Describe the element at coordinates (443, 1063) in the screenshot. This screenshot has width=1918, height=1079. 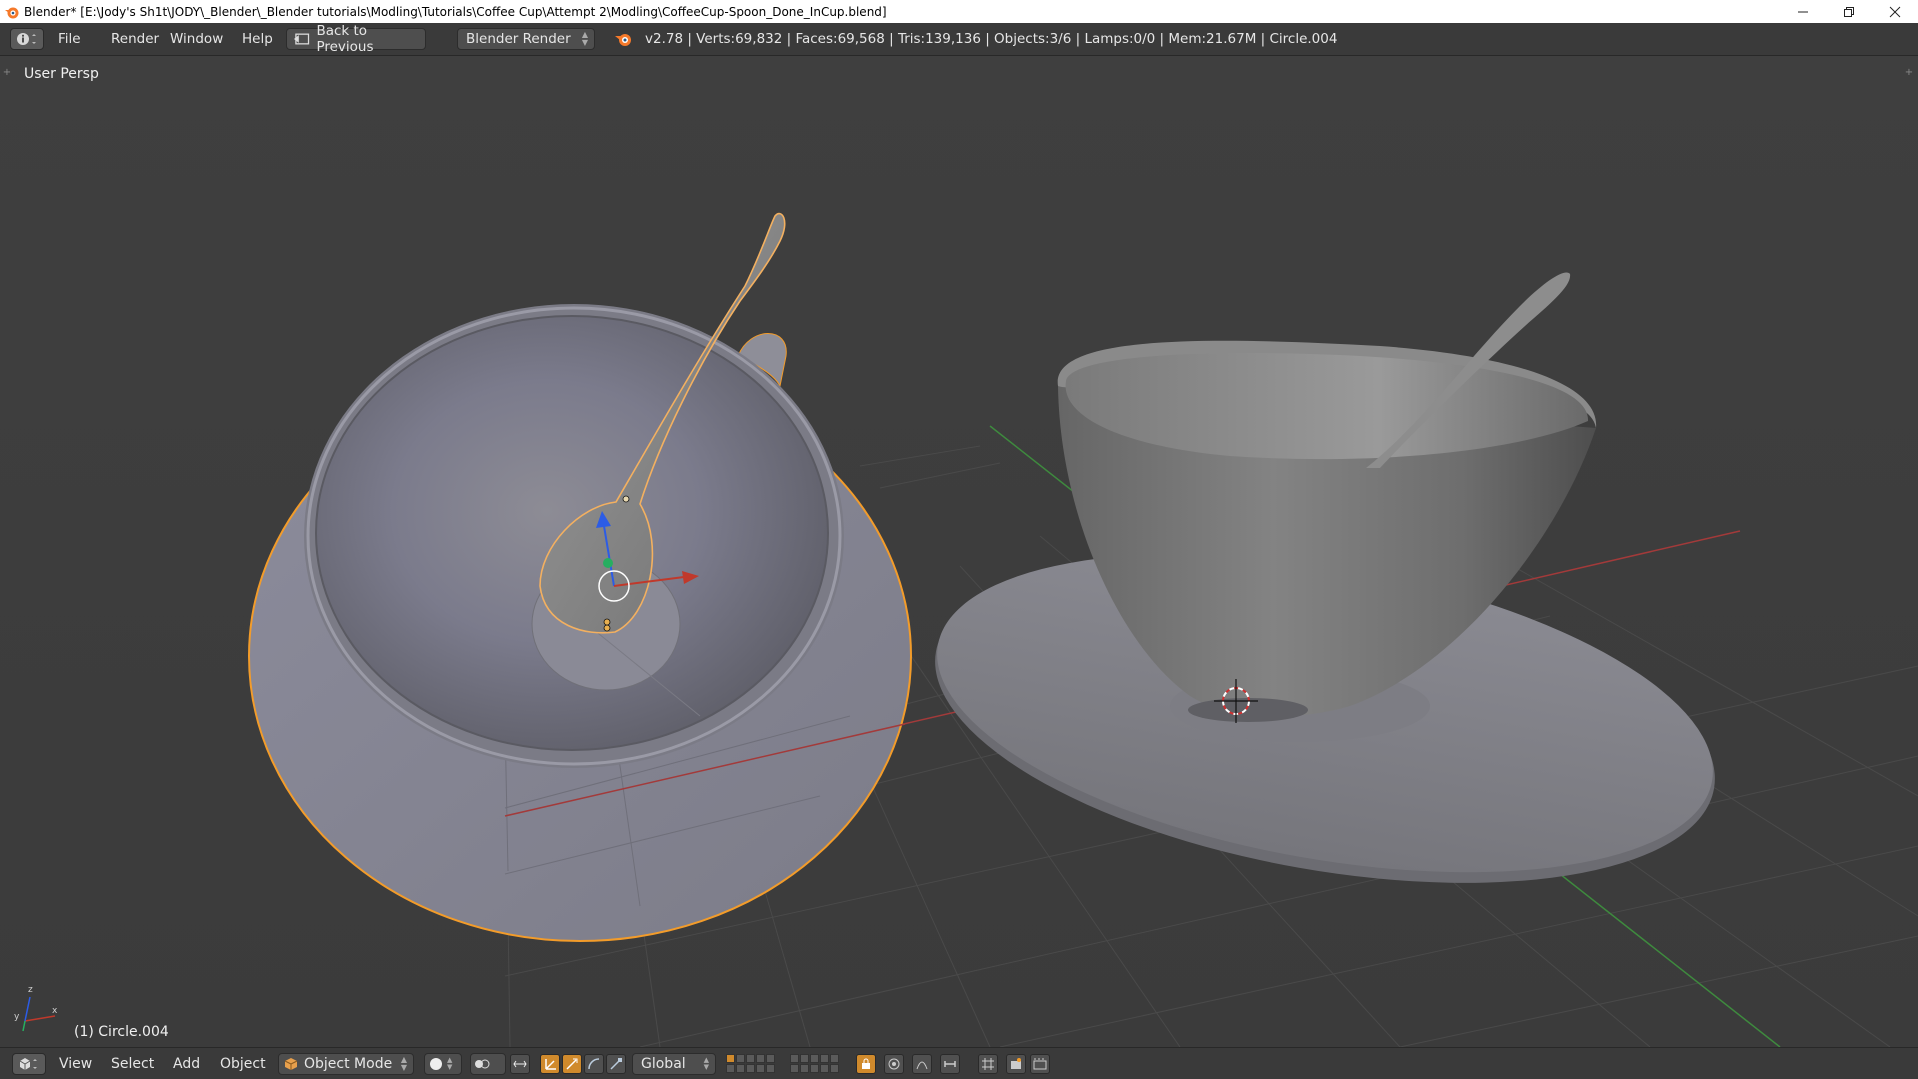
I see `viewport-shading-select: ▲ ▼` at that location.